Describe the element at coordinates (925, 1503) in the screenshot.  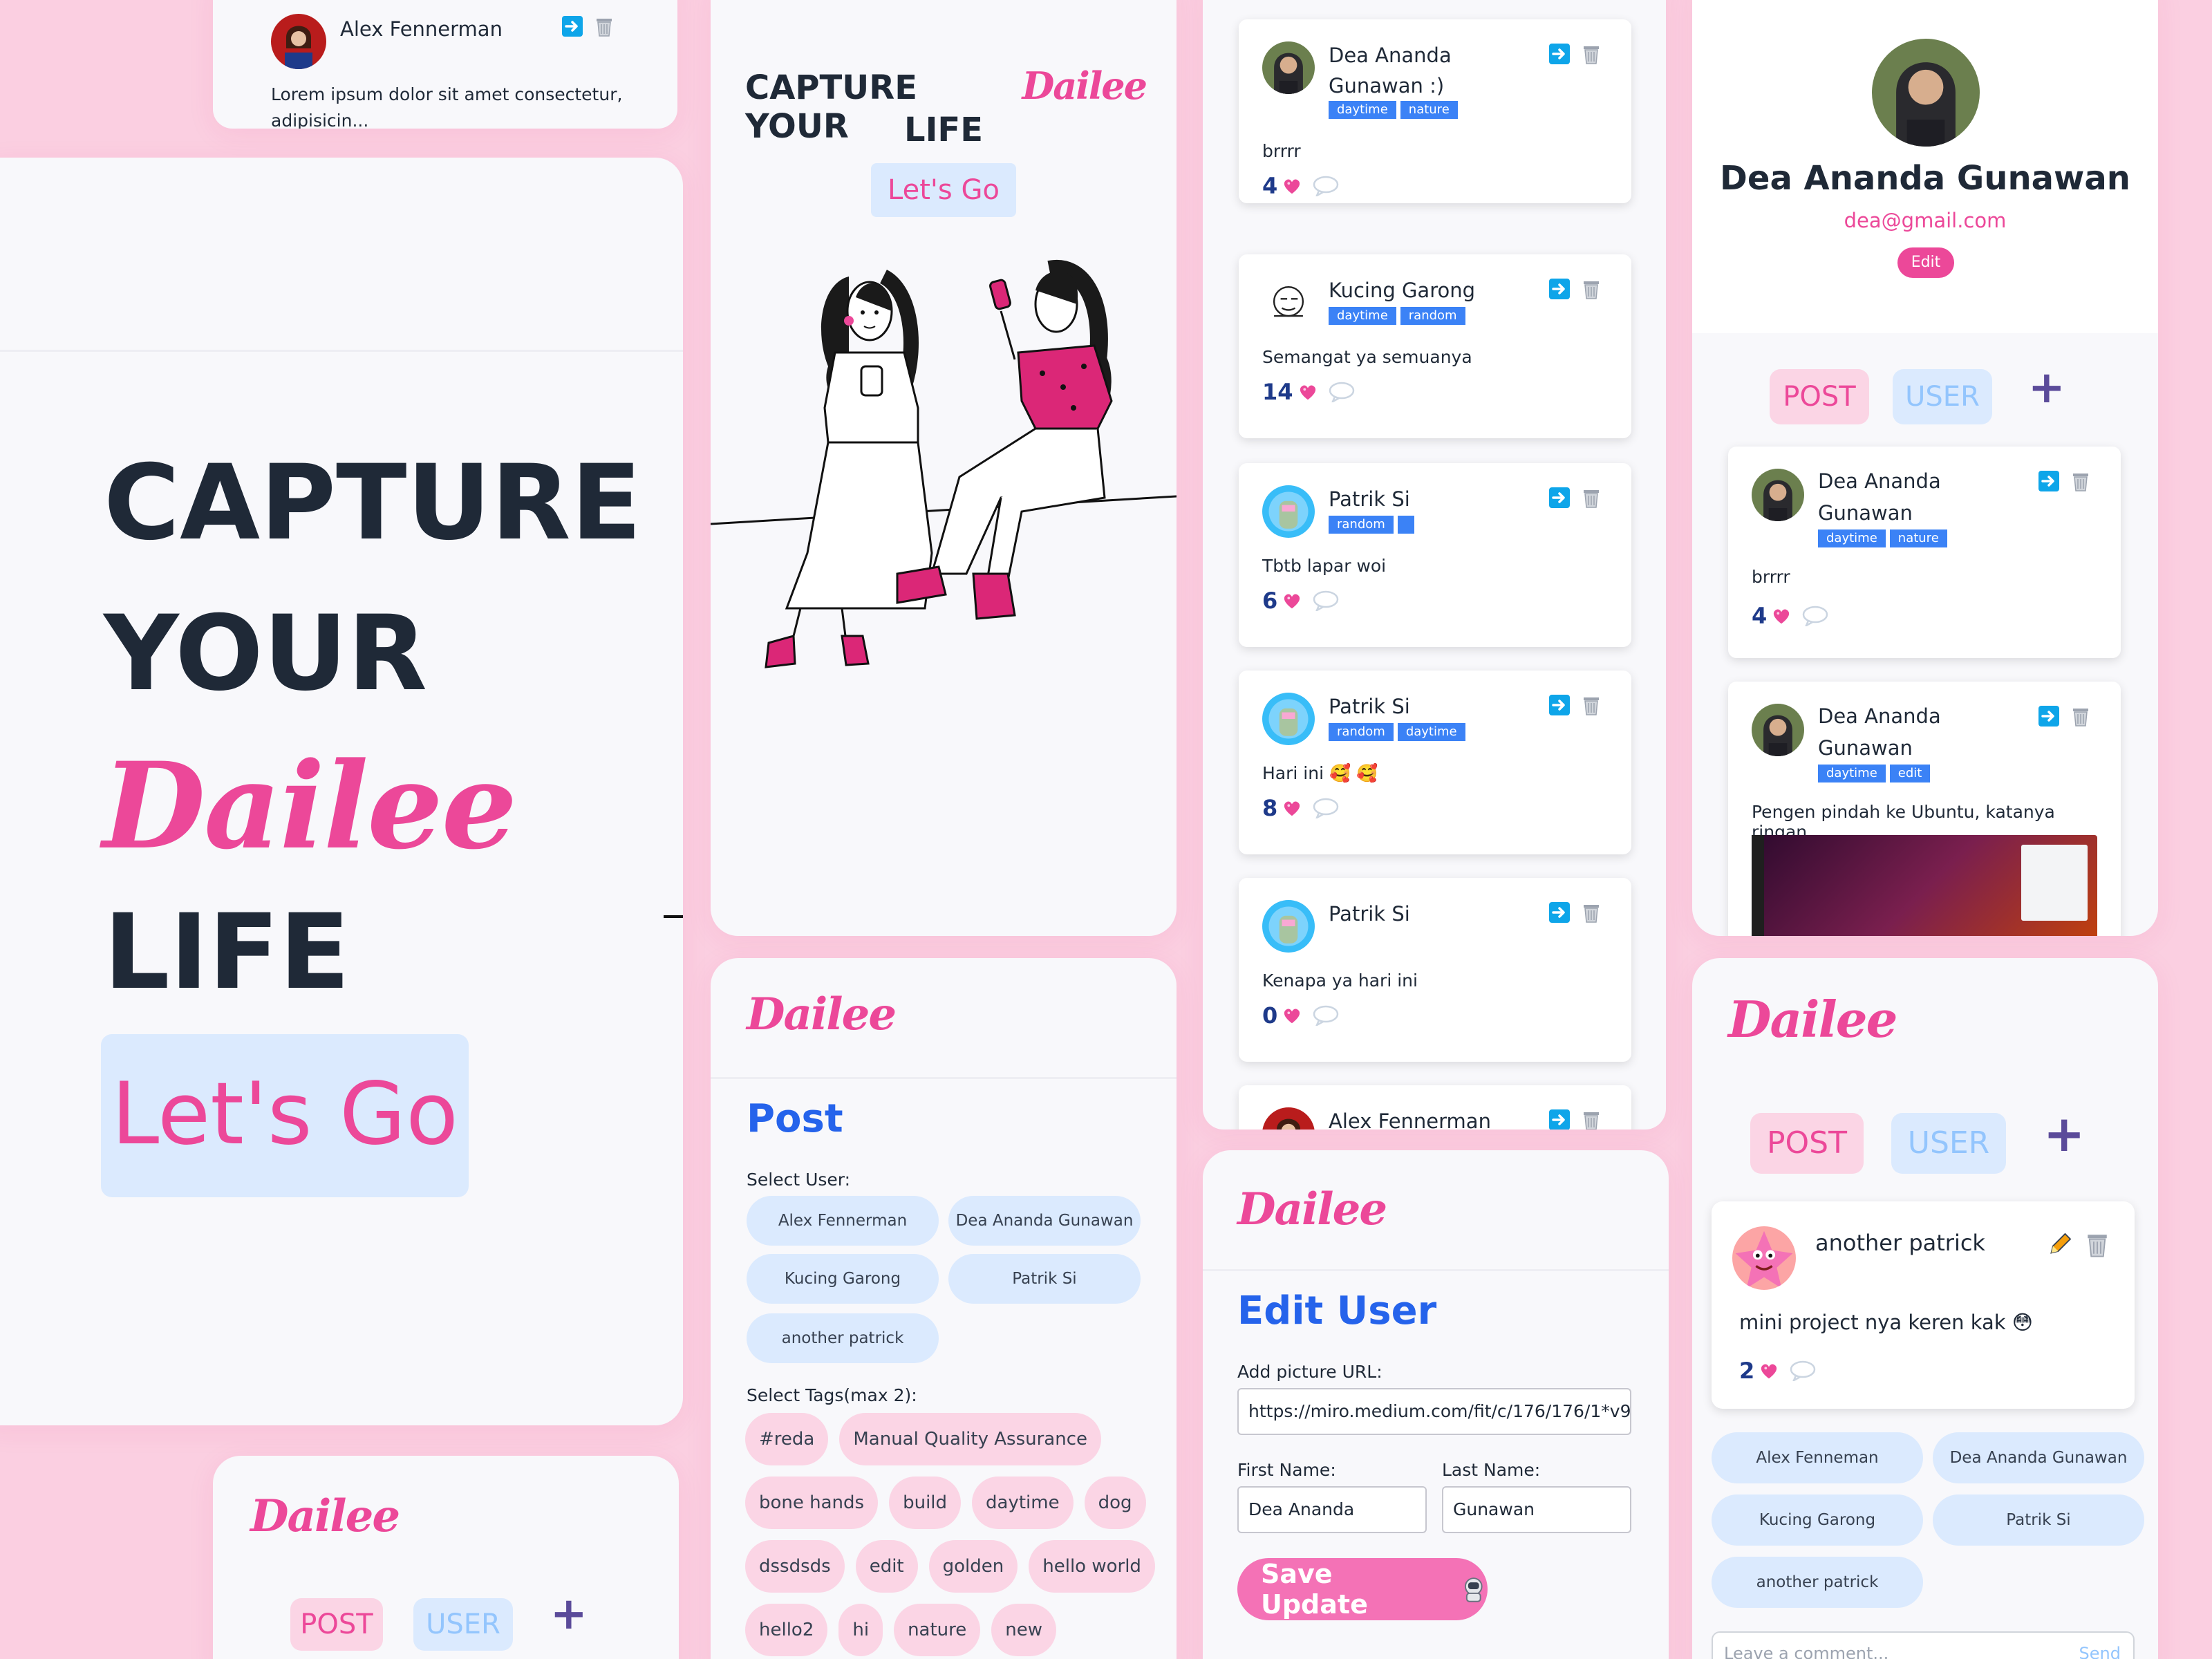
I see `tag-pill: build` at that location.